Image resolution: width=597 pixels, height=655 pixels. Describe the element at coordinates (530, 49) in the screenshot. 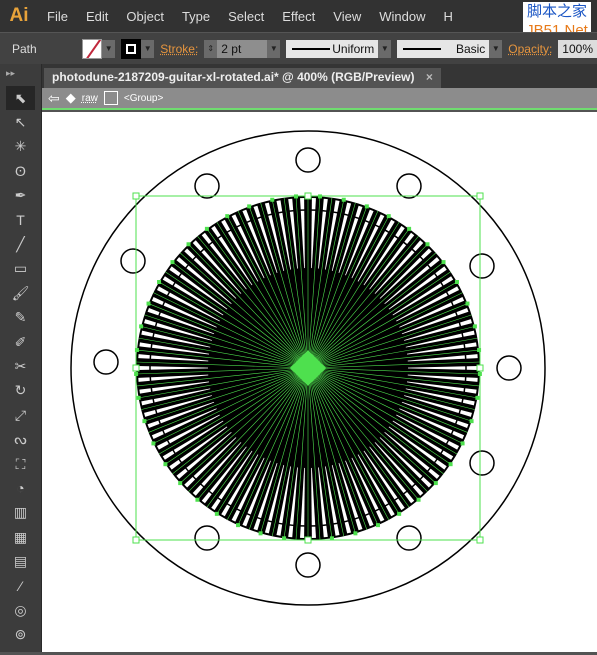

I see `opacity-label: Opacity:` at that location.